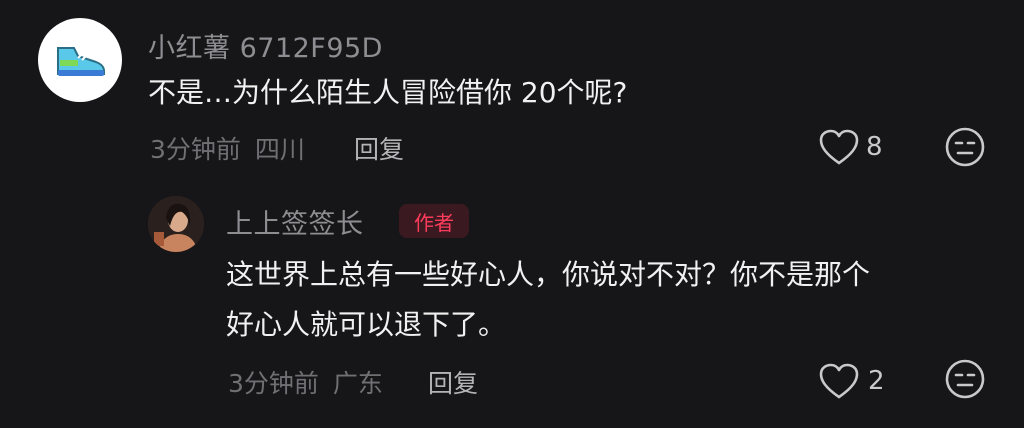 The height and width of the screenshot is (428, 1024). I want to click on author-avatar, so click(176, 224).